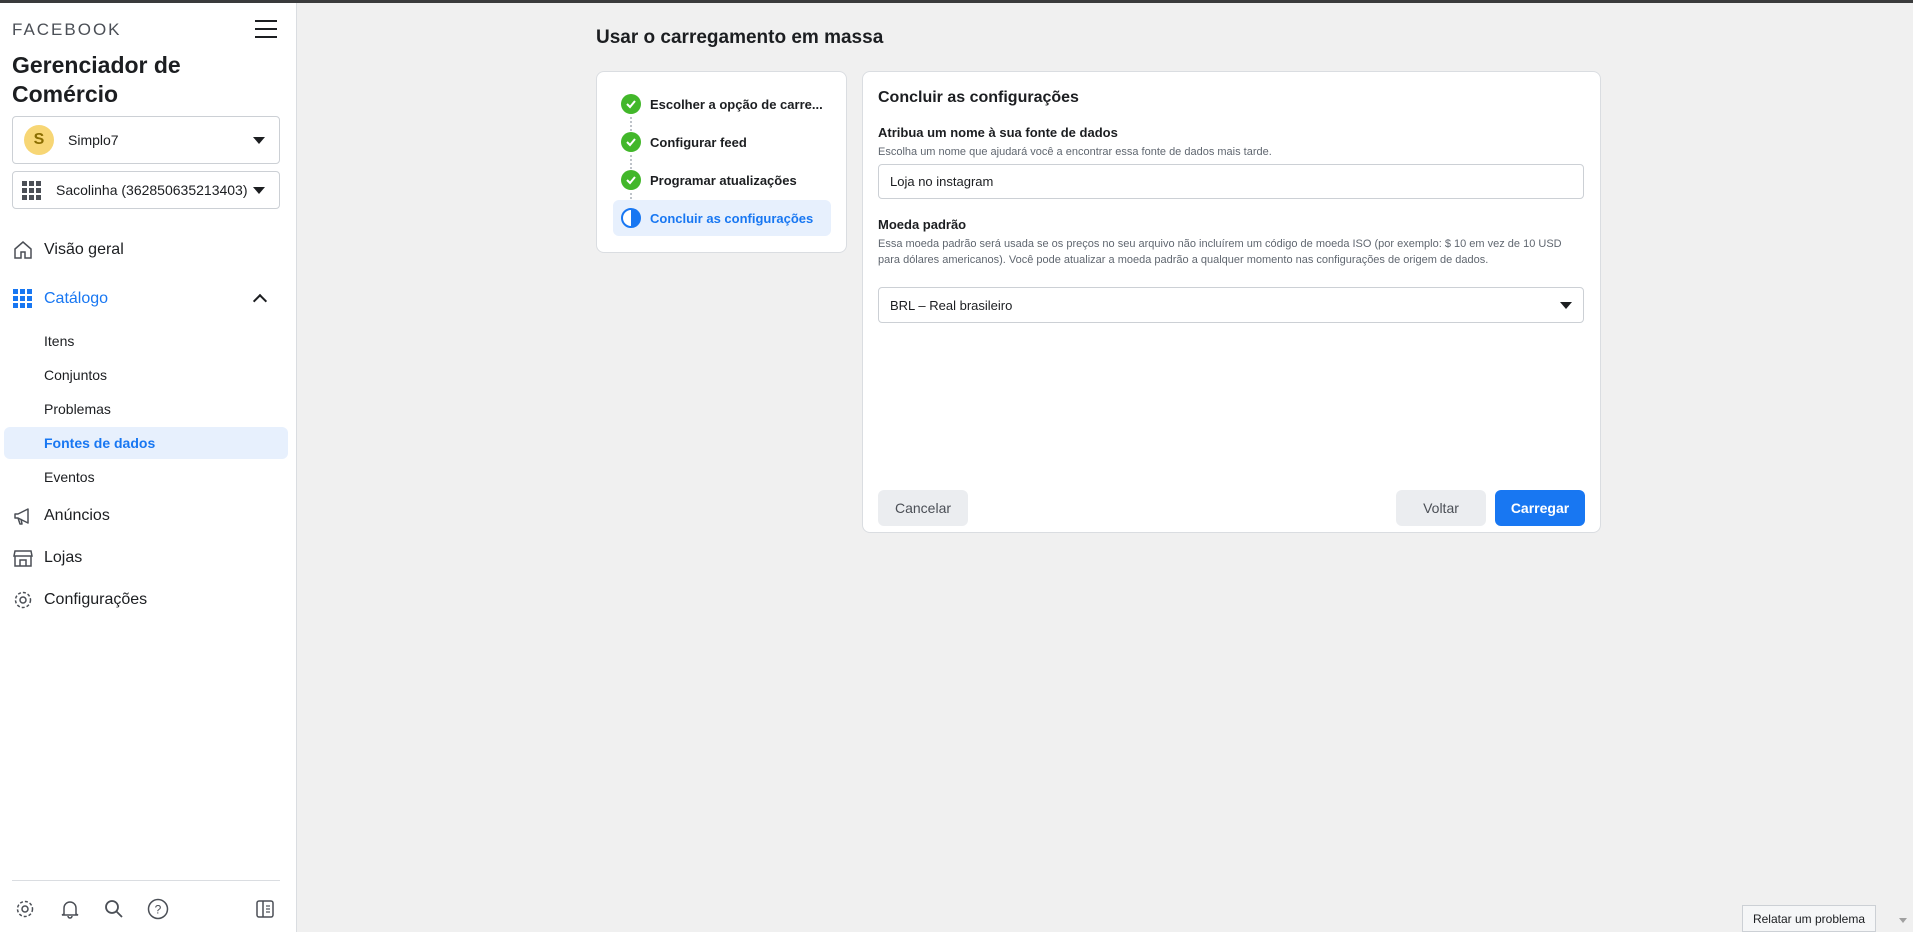  I want to click on cancel-button: Cancelar, so click(923, 508).